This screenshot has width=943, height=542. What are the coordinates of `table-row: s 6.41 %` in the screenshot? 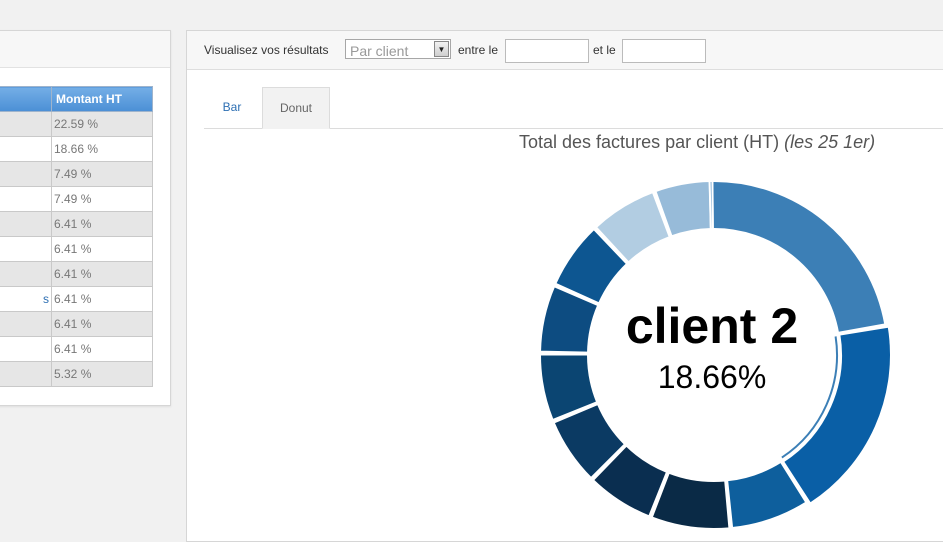 It's located at (76, 299).